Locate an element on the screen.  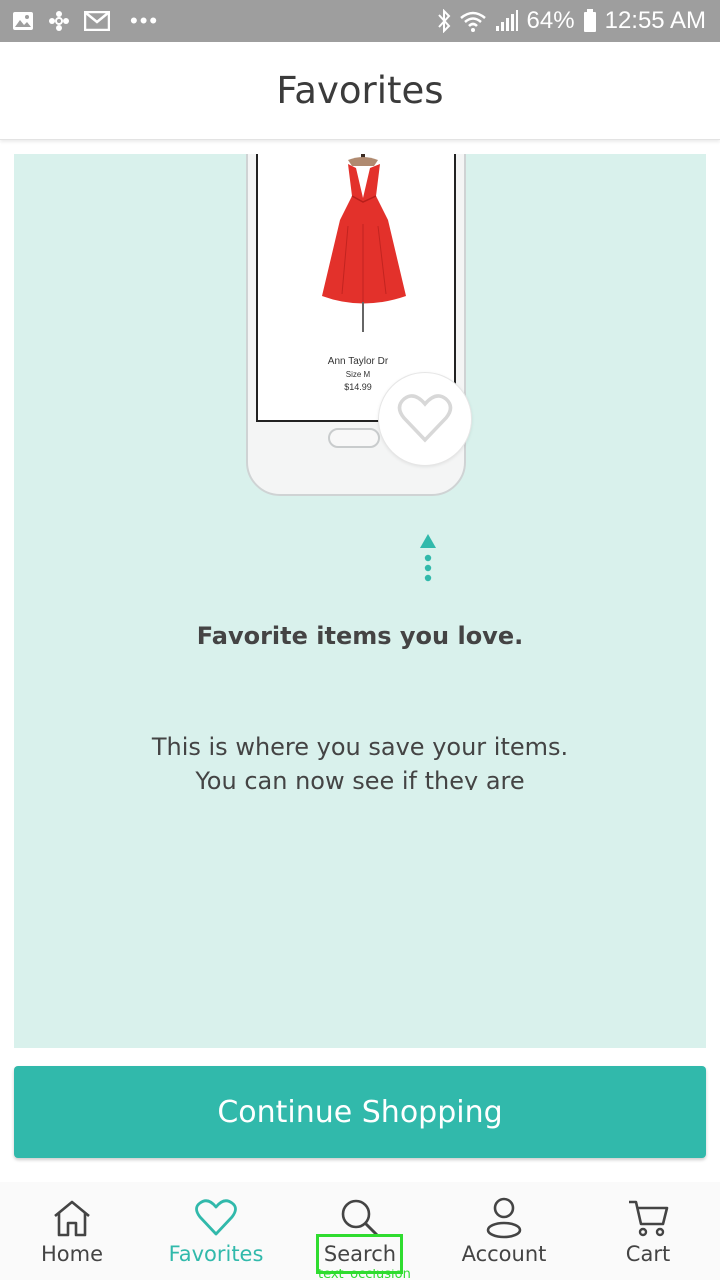
battery-percent: 64% is located at coordinates (550, 20).